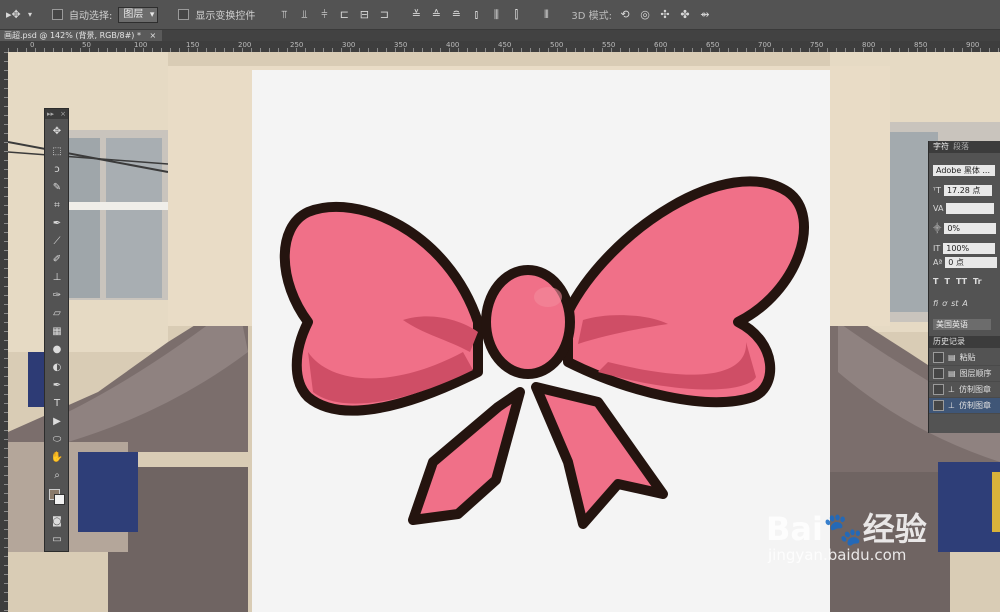 Image resolution: width=1000 pixels, height=612 pixels. What do you see at coordinates (894, 529) in the screenshot?
I see `watermark-brand-2: 经验` at bounding box center [894, 529].